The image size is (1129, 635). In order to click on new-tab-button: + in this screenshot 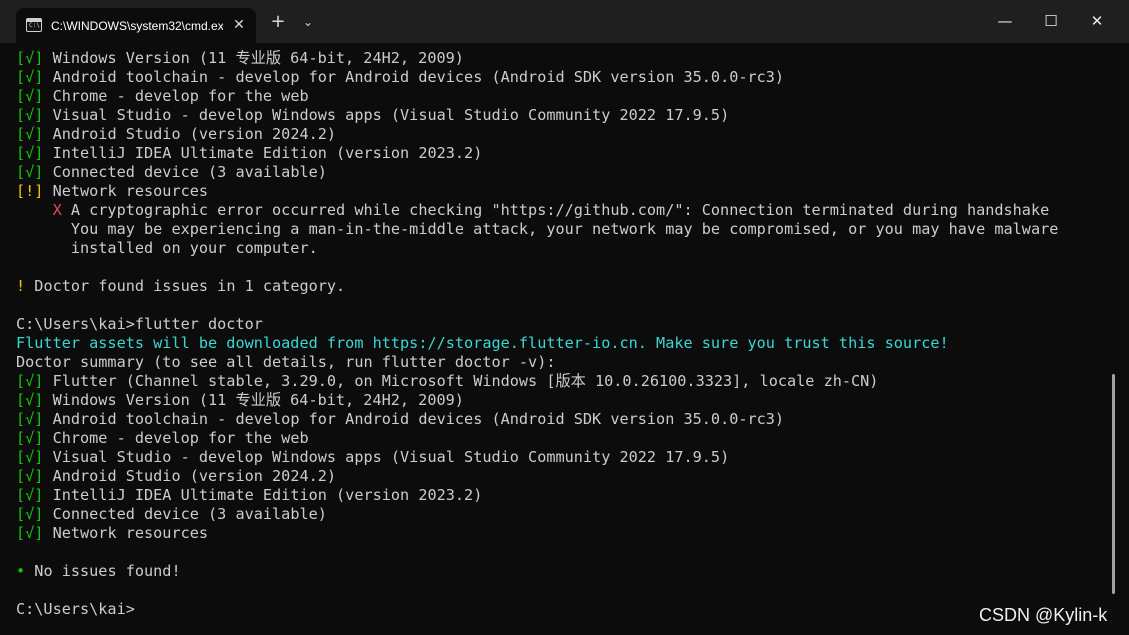, I will do `click(278, 22)`.